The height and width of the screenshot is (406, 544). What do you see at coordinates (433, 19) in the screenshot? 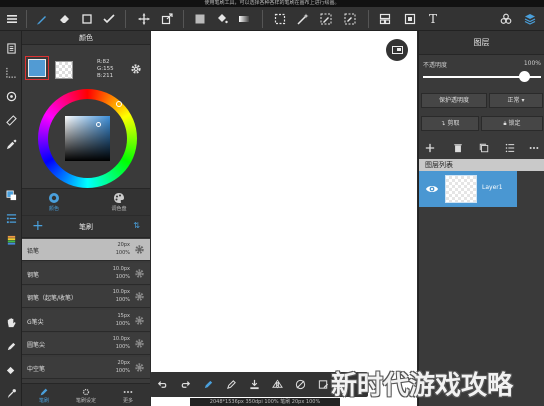
I see `text-icon: T` at bounding box center [433, 19].